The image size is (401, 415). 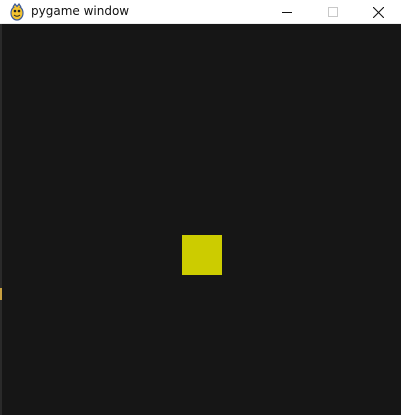 I want to click on close-button, so click(x=378, y=12).